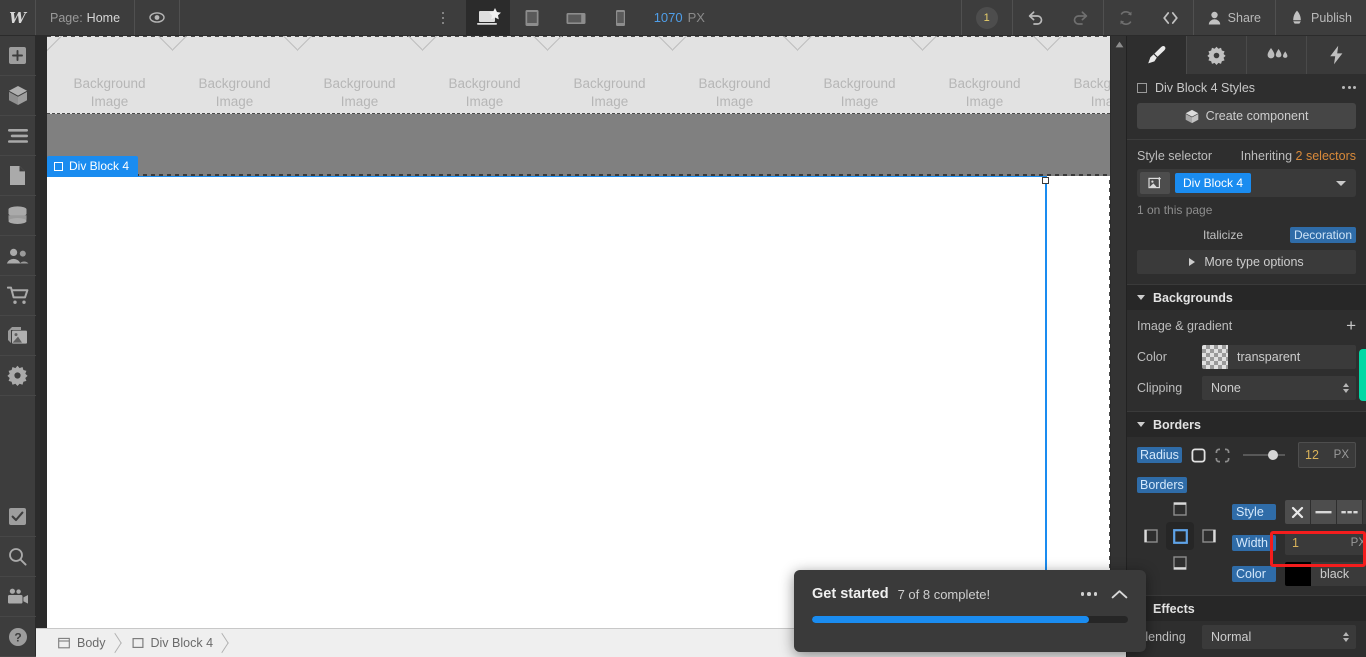 The width and height of the screenshot is (1366, 657). Describe the element at coordinates (1080, 17) in the screenshot. I see `redo-button` at that location.